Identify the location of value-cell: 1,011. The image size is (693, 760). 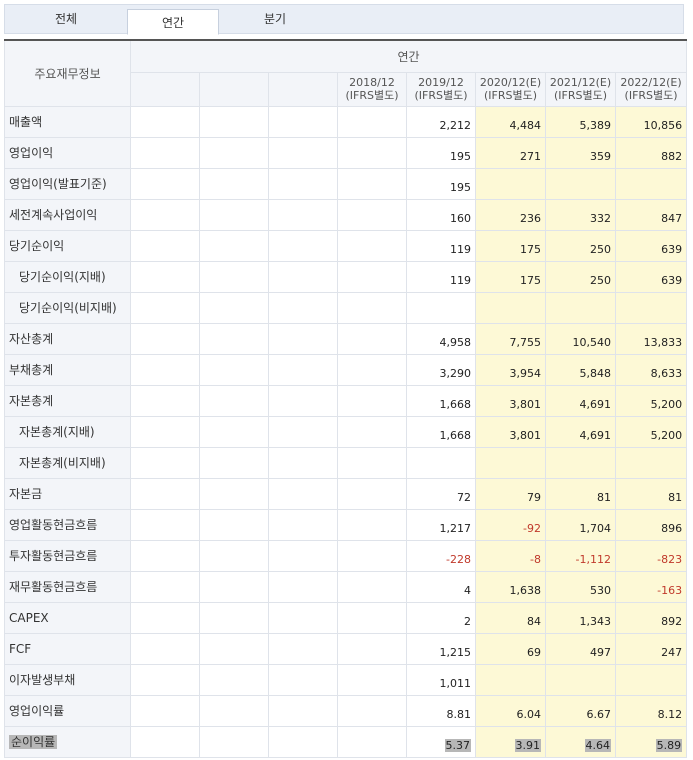
(441, 679).